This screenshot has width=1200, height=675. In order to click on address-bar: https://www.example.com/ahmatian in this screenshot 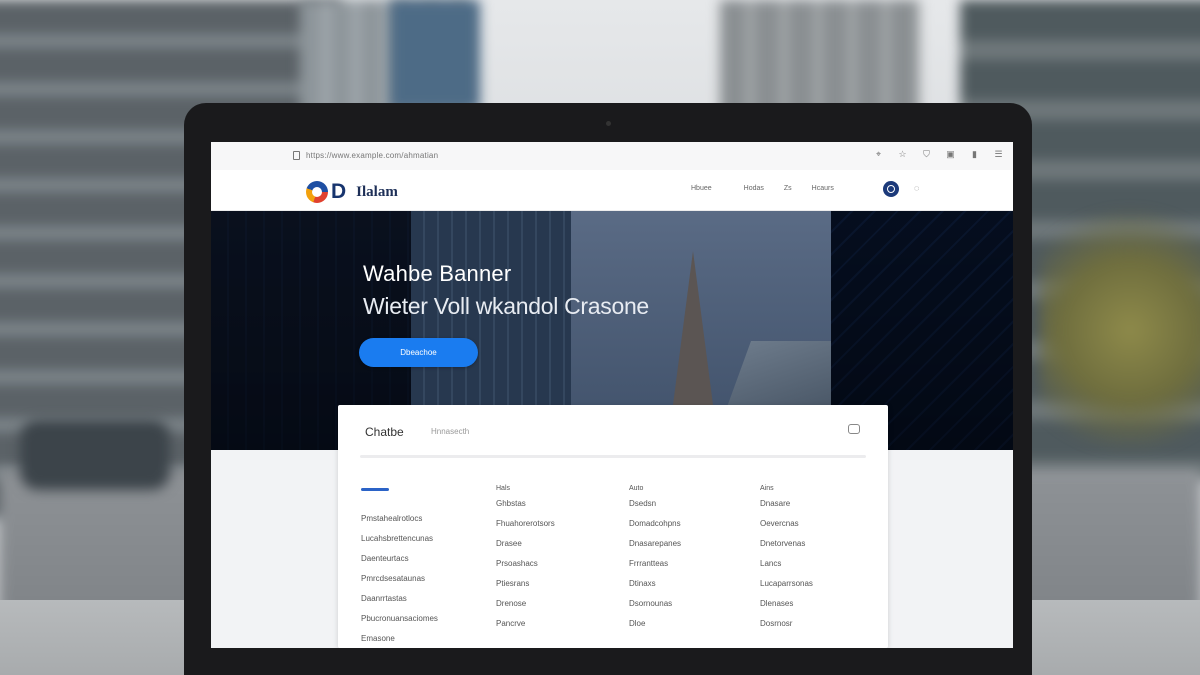, I will do `click(366, 156)`.